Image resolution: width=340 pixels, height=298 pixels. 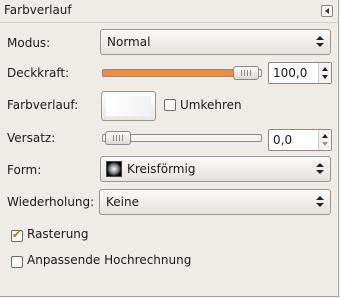 What do you see at coordinates (43, 105) in the screenshot?
I see `gradient-label: Farbverlauf:` at bounding box center [43, 105].